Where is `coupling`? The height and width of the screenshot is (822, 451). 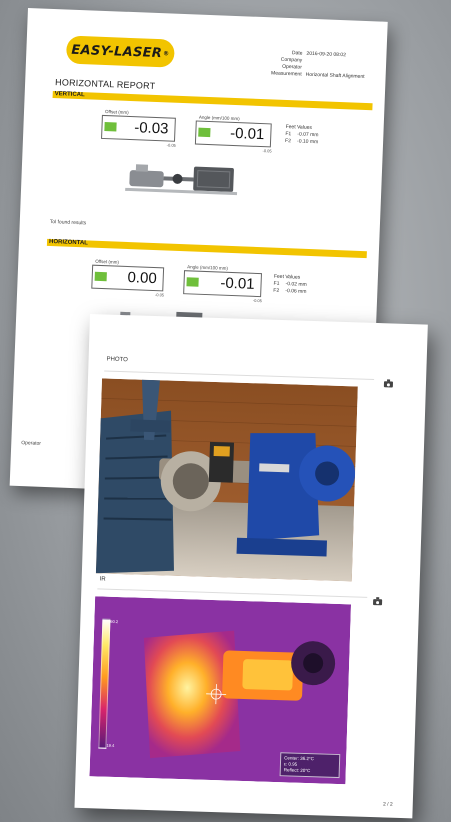
coupling is located at coordinates (177, 178).